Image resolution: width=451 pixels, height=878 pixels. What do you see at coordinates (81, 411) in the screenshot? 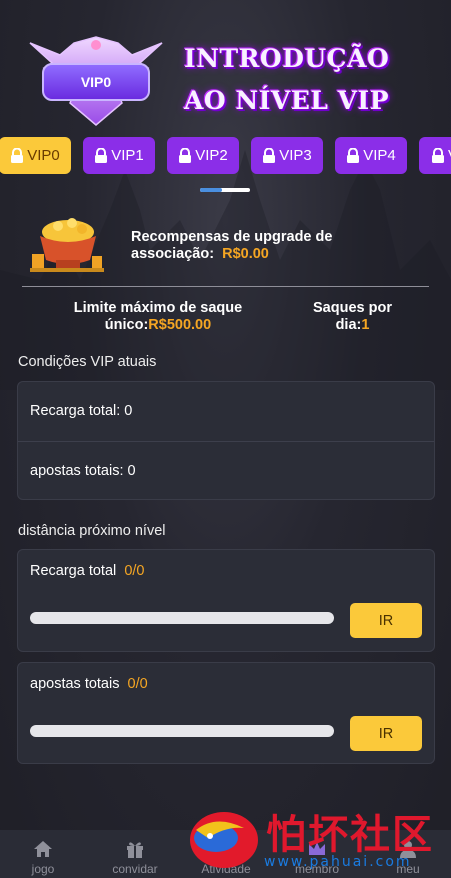
I see `current-recharge: Recarga total: 0` at bounding box center [81, 411].